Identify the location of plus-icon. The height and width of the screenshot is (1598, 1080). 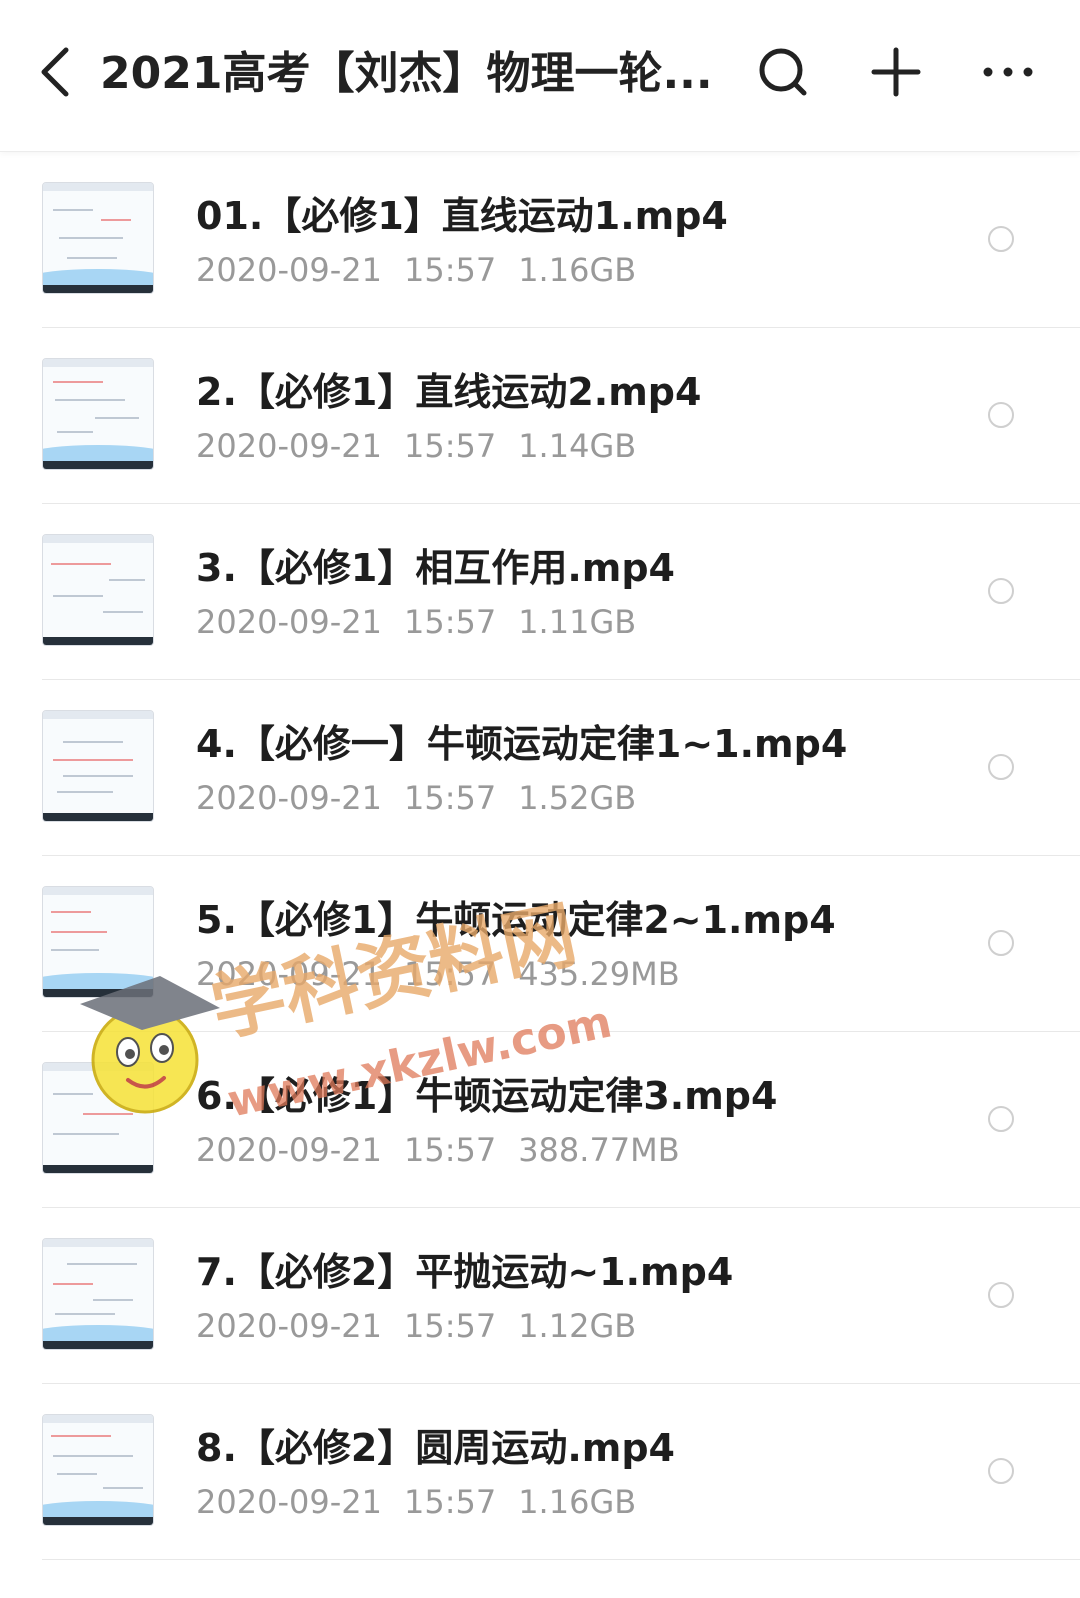
(896, 72).